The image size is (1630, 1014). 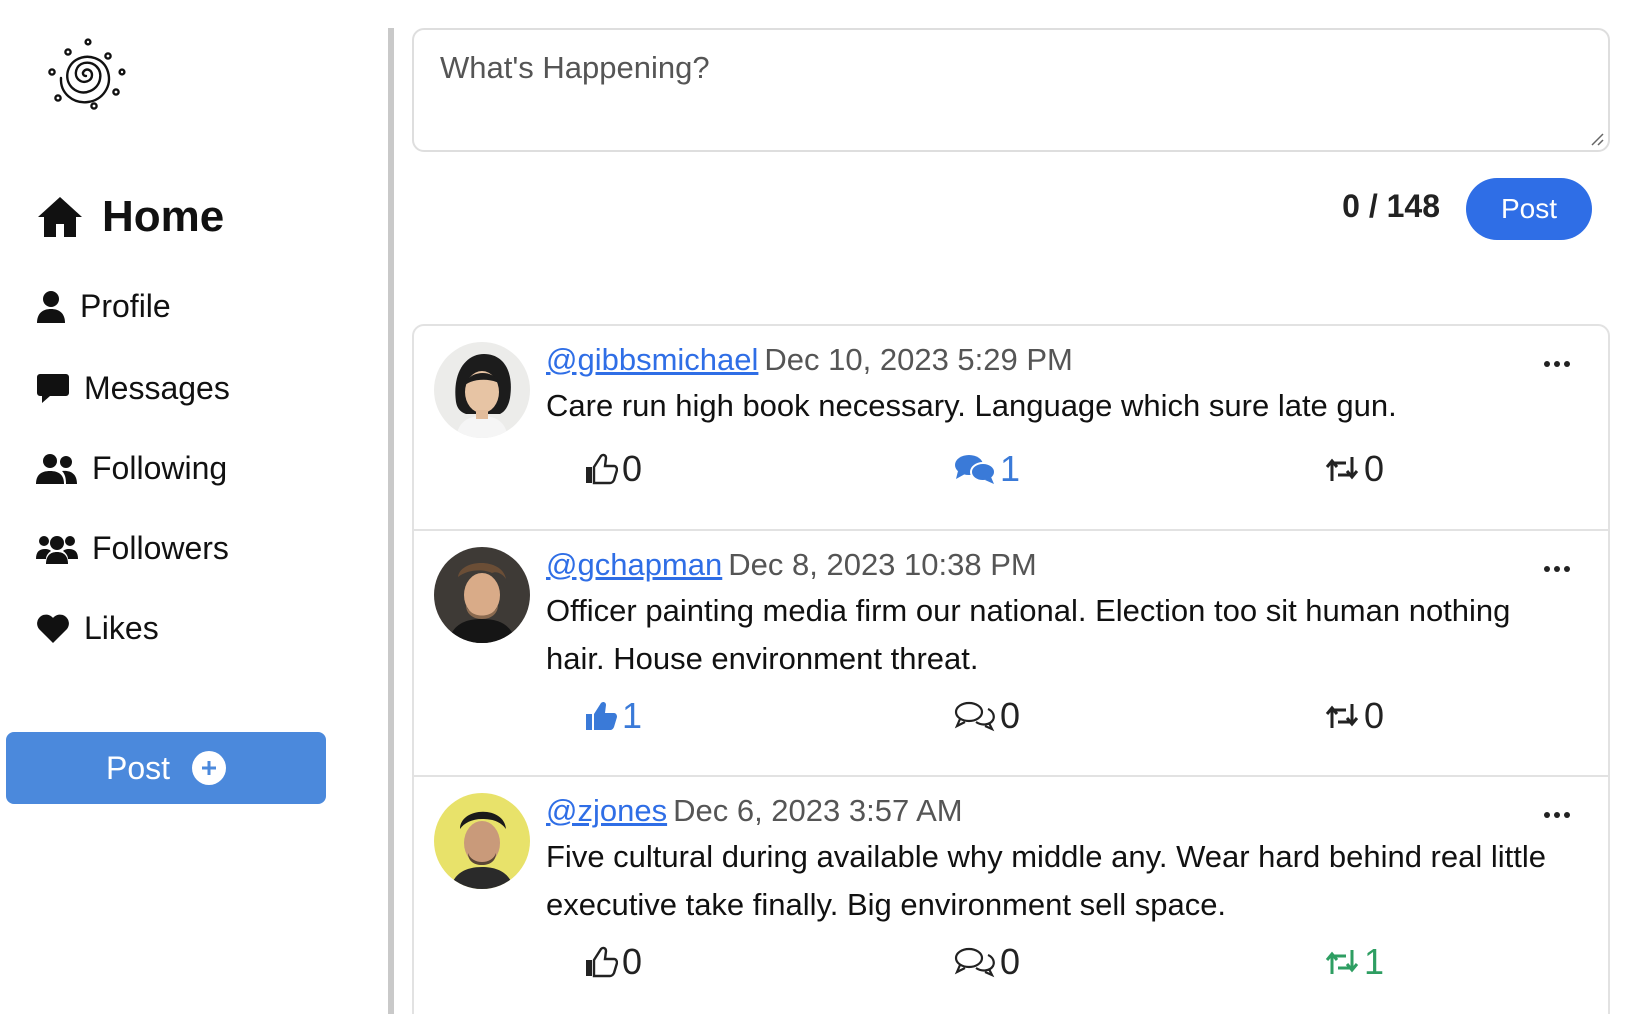 What do you see at coordinates (1010, 468) in the screenshot?
I see `comment-count: 1` at bounding box center [1010, 468].